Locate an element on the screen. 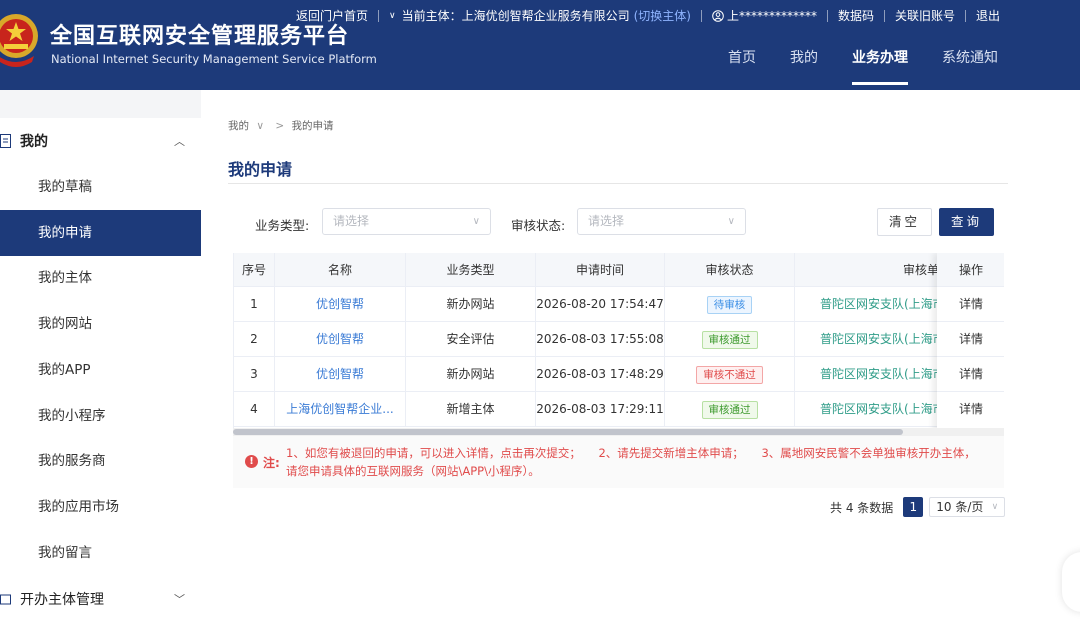 Image resolution: width=1080 pixels, height=638 pixels. col-status: 审核状态 is located at coordinates (730, 270).